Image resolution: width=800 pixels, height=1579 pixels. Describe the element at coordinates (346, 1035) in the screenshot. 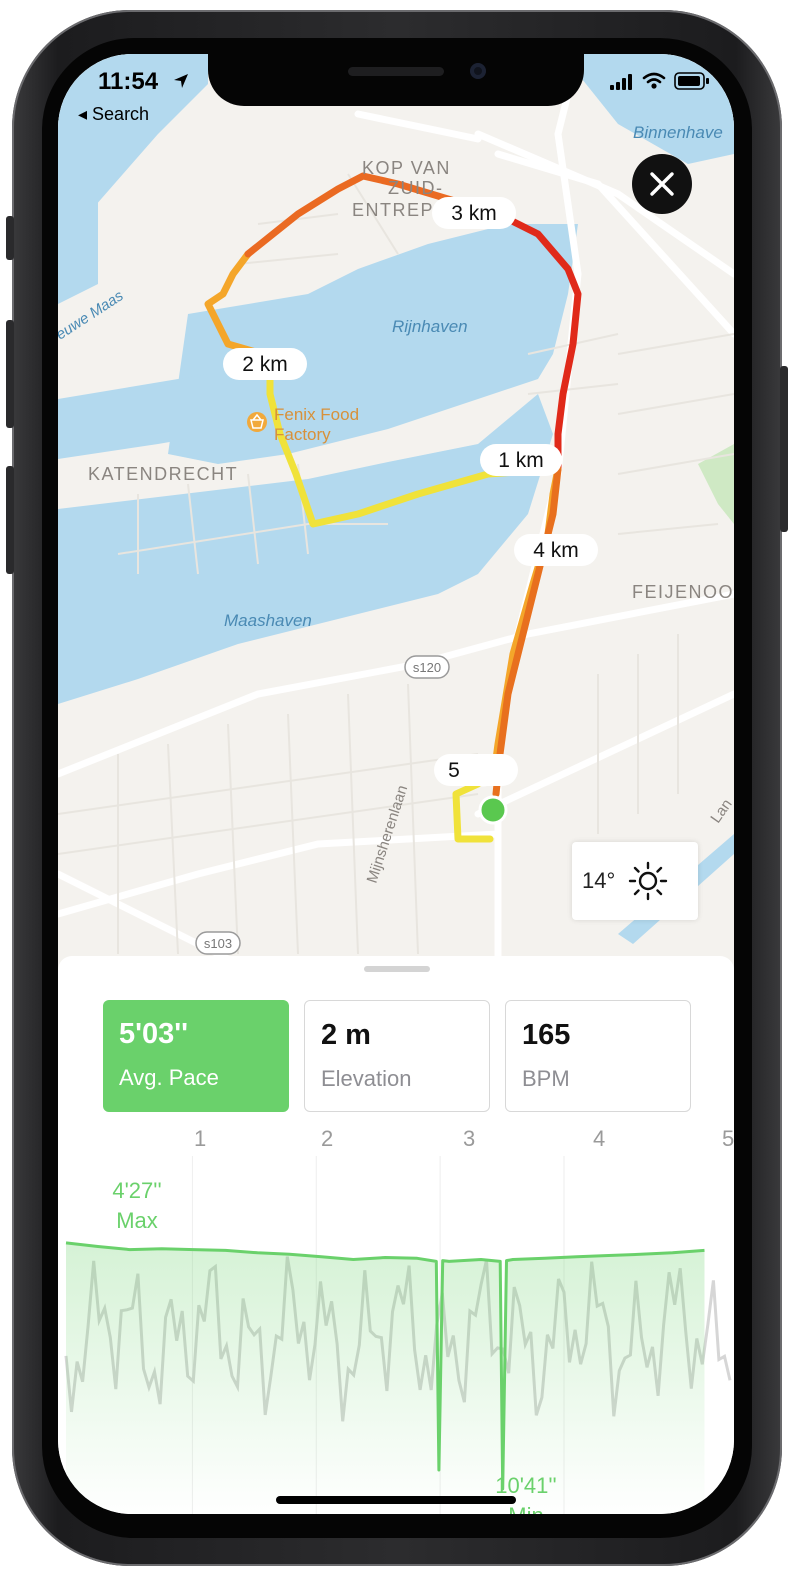

I see `stat-value: 2 m` at that location.